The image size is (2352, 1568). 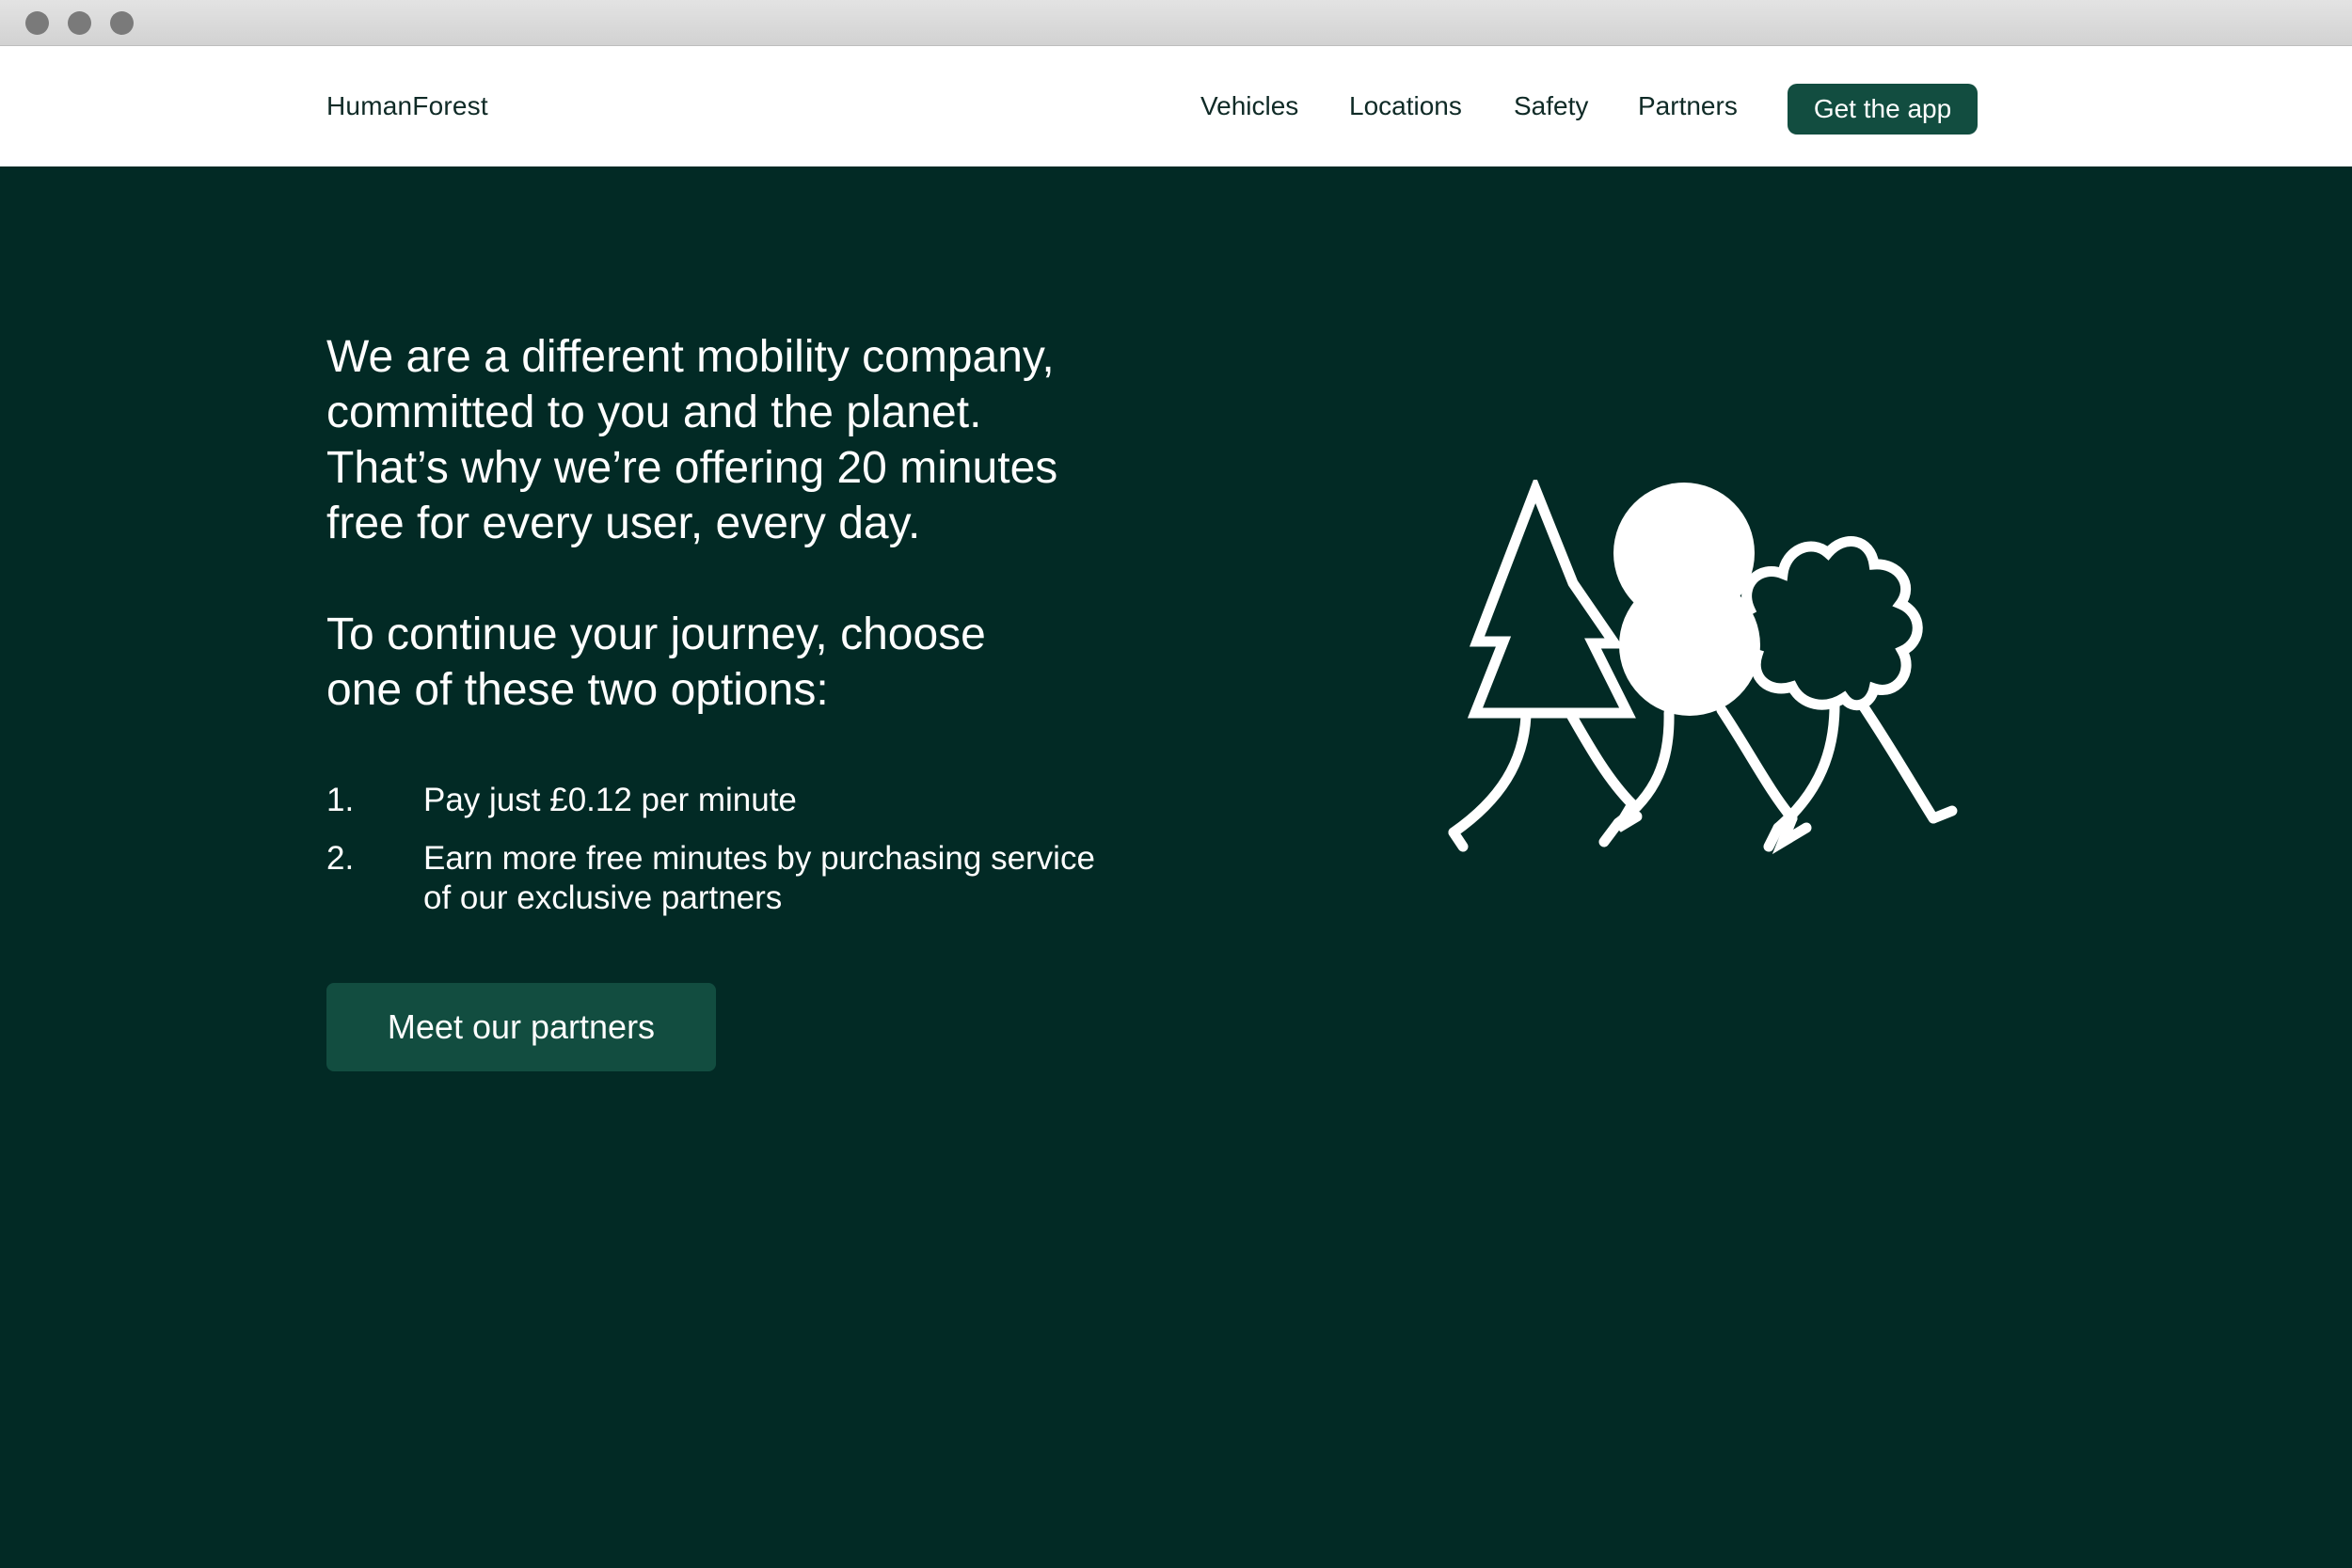 What do you see at coordinates (692, 468) in the screenshot?
I see `headline-line: That’s why we’re offering 20 minutes` at bounding box center [692, 468].